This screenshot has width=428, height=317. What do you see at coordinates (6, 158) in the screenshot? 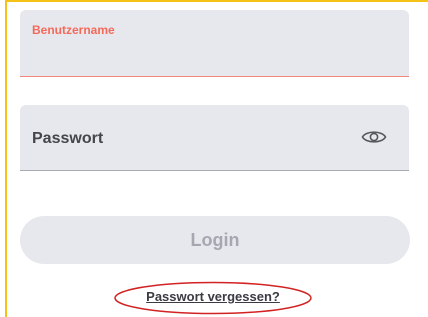
I see `frame-left-border` at bounding box center [6, 158].